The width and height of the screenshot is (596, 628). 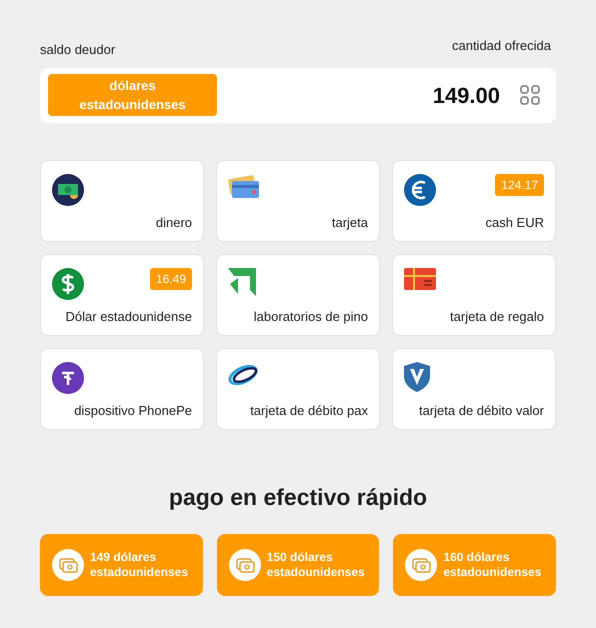 What do you see at coordinates (244, 187) in the screenshot?
I see `credit-card-icon` at bounding box center [244, 187].